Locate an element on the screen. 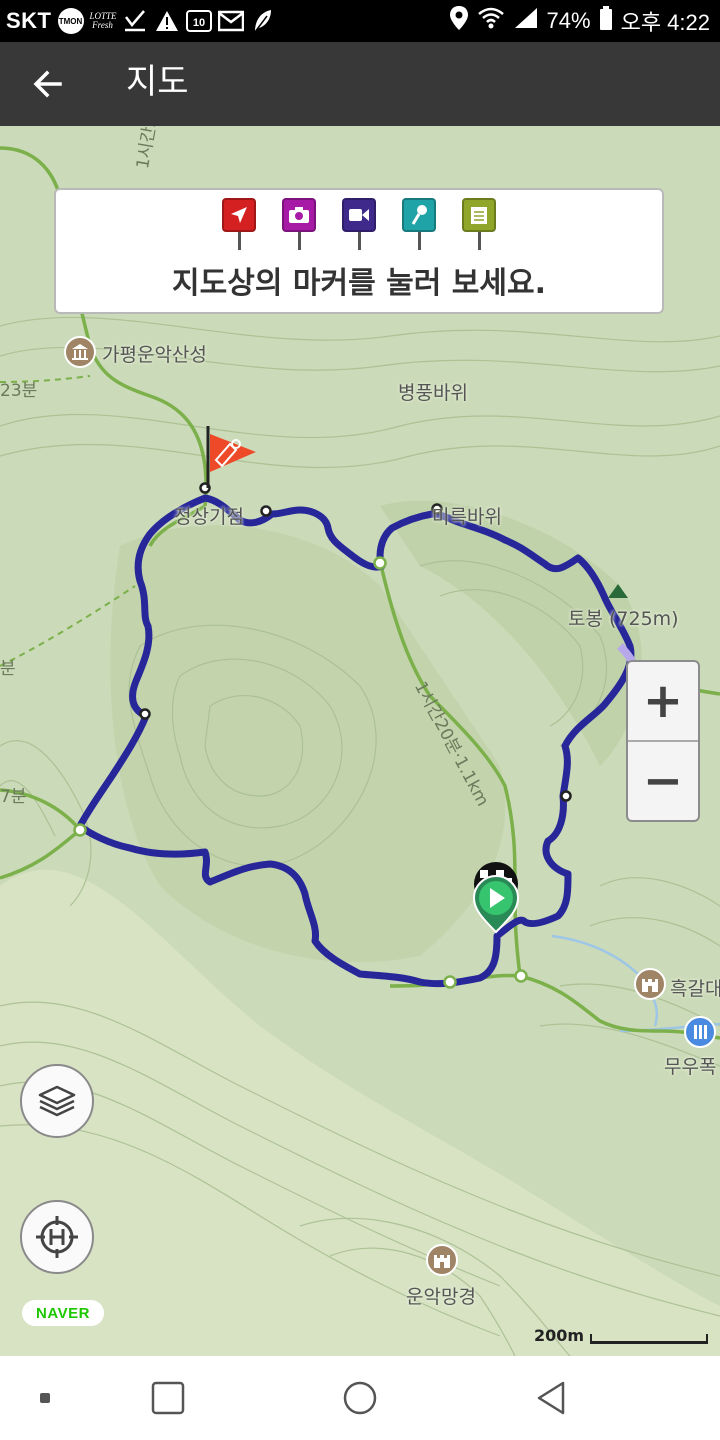 This screenshot has height=1440, width=720. waypoint-marker-icon is located at coordinates (240, 228).